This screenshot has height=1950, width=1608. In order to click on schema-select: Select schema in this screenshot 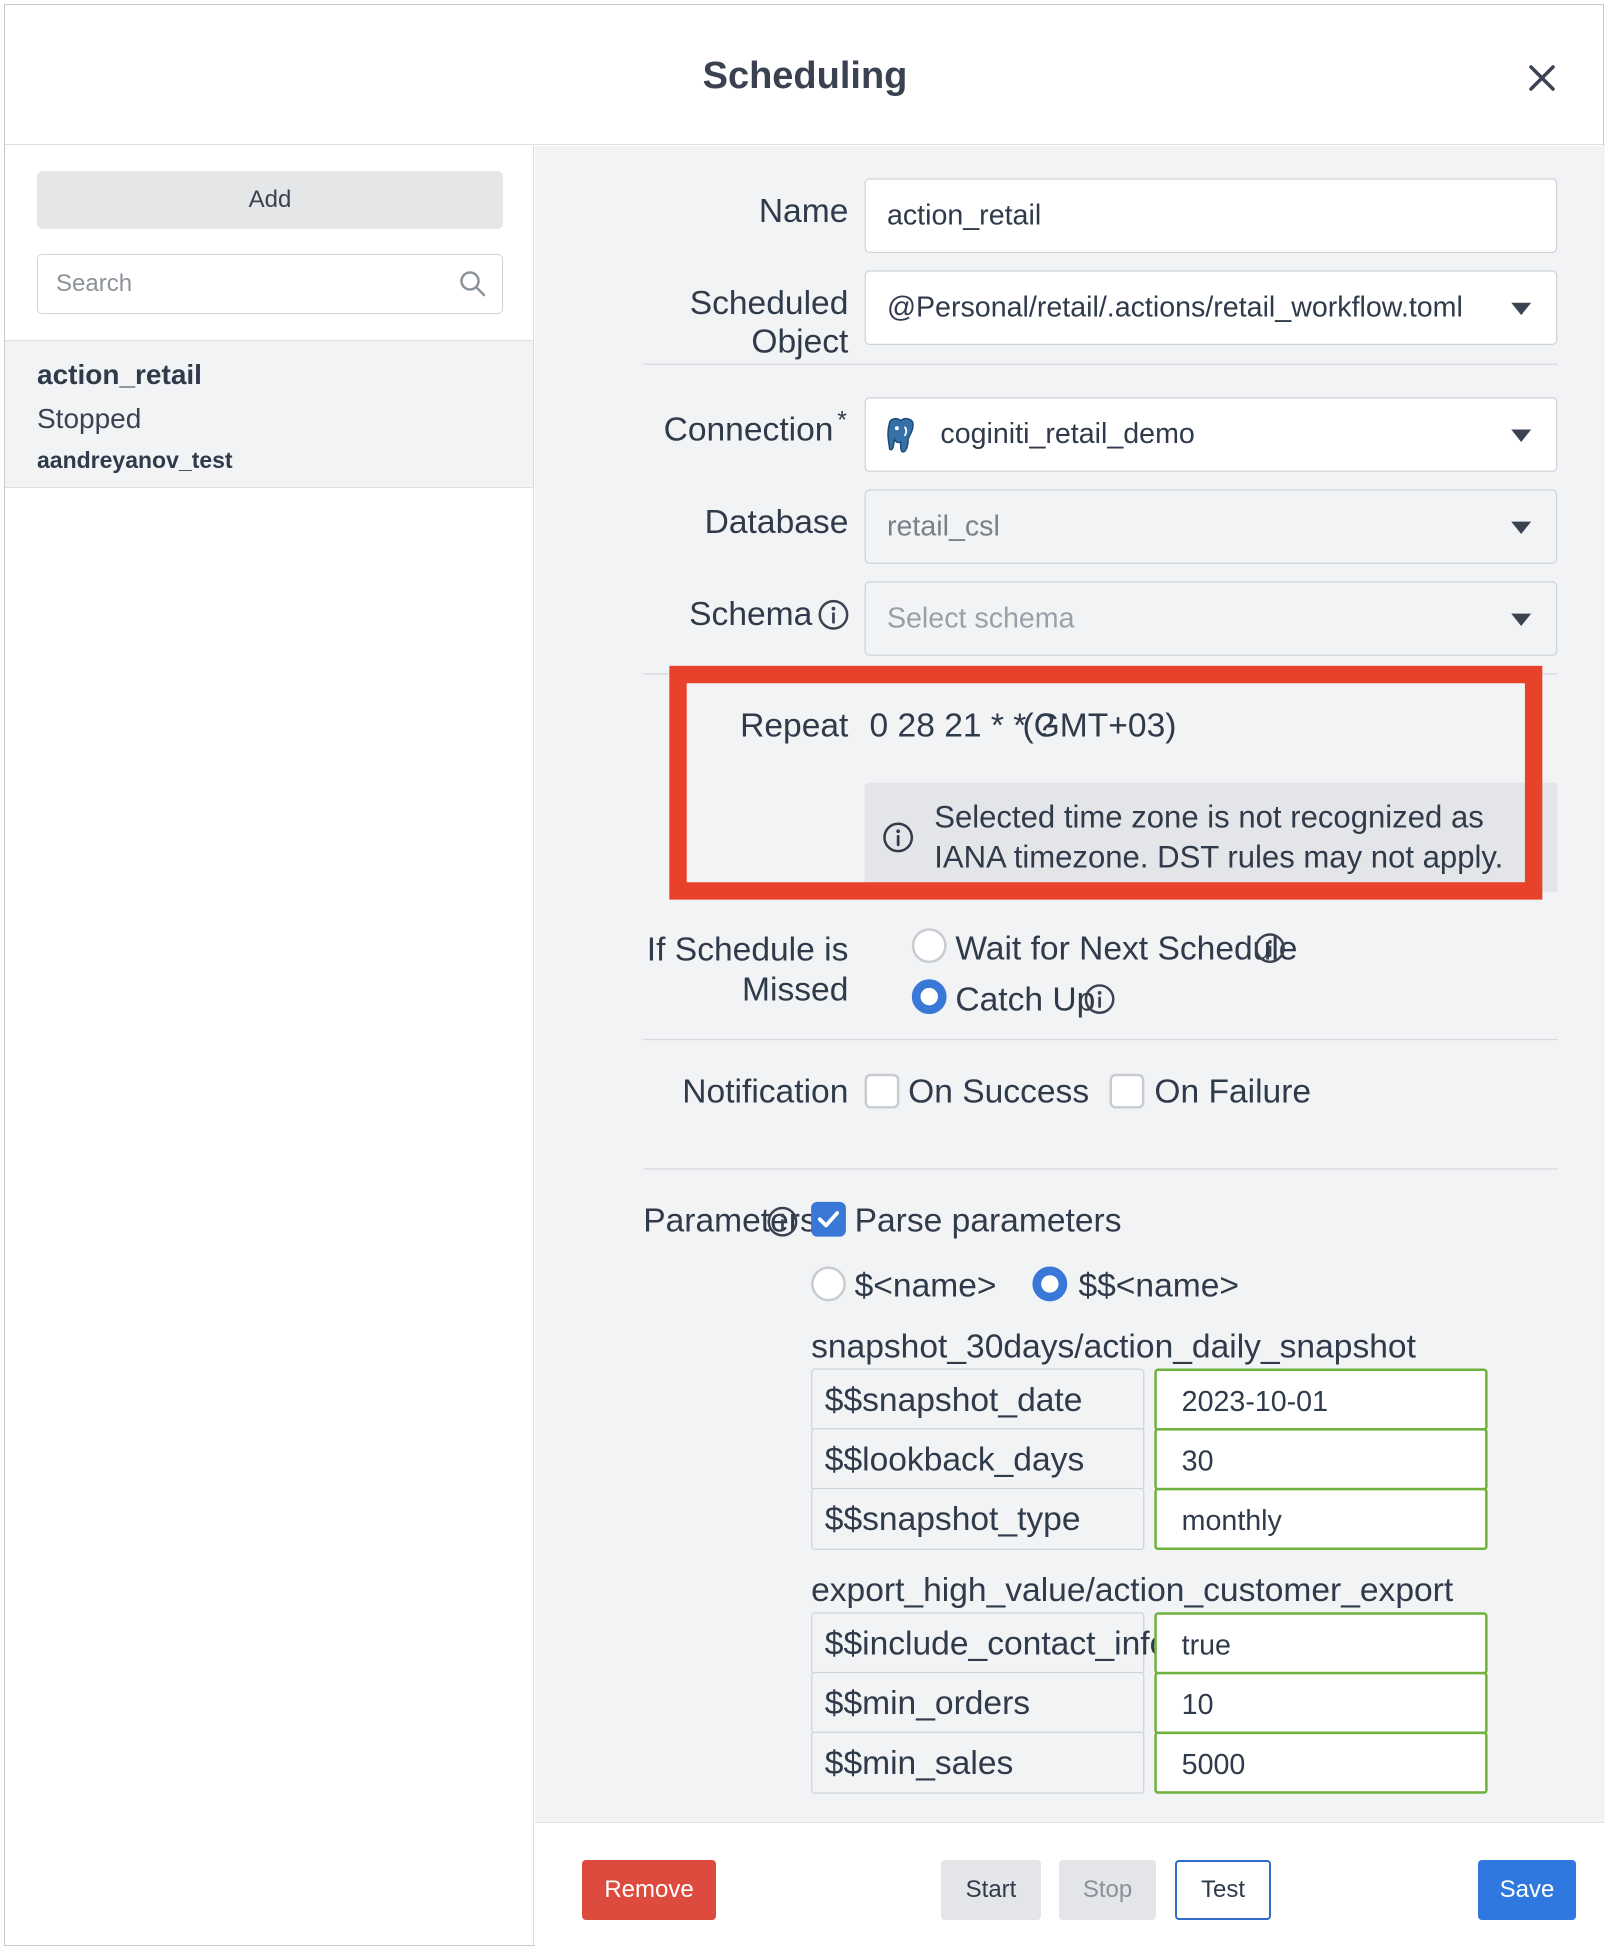, I will do `click(1211, 618)`.